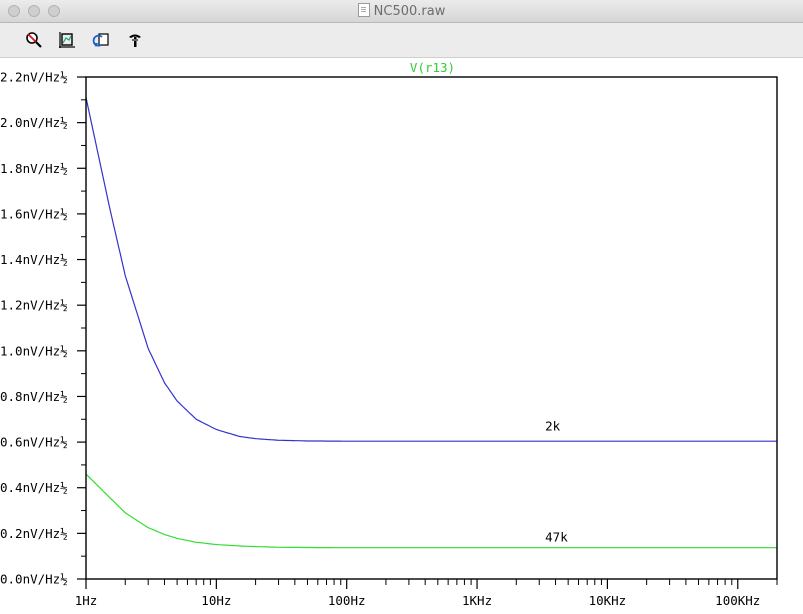 The image size is (803, 614). What do you see at coordinates (608, 600) in the screenshot?
I see `x-tick-label: 10KHz` at bounding box center [608, 600].